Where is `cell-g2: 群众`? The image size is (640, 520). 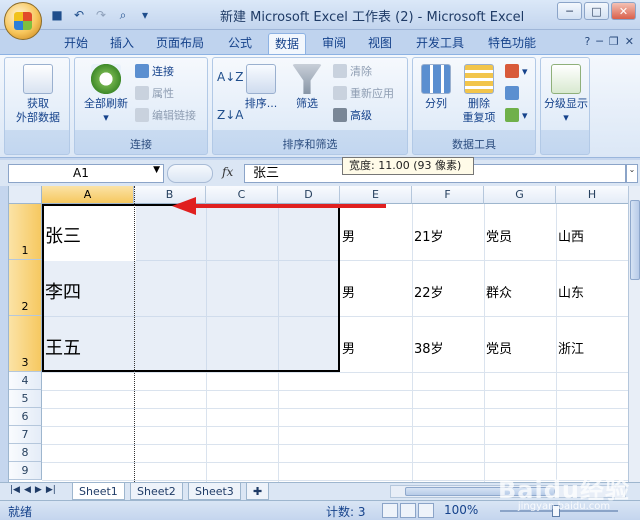 cell-g2: 群众 is located at coordinates (499, 291).